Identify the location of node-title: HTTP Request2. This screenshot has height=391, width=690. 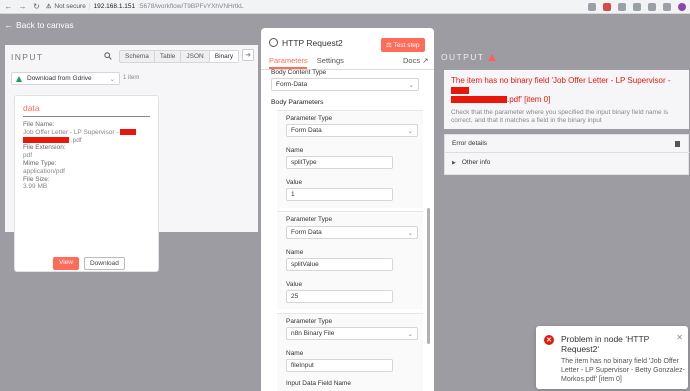
(312, 43).